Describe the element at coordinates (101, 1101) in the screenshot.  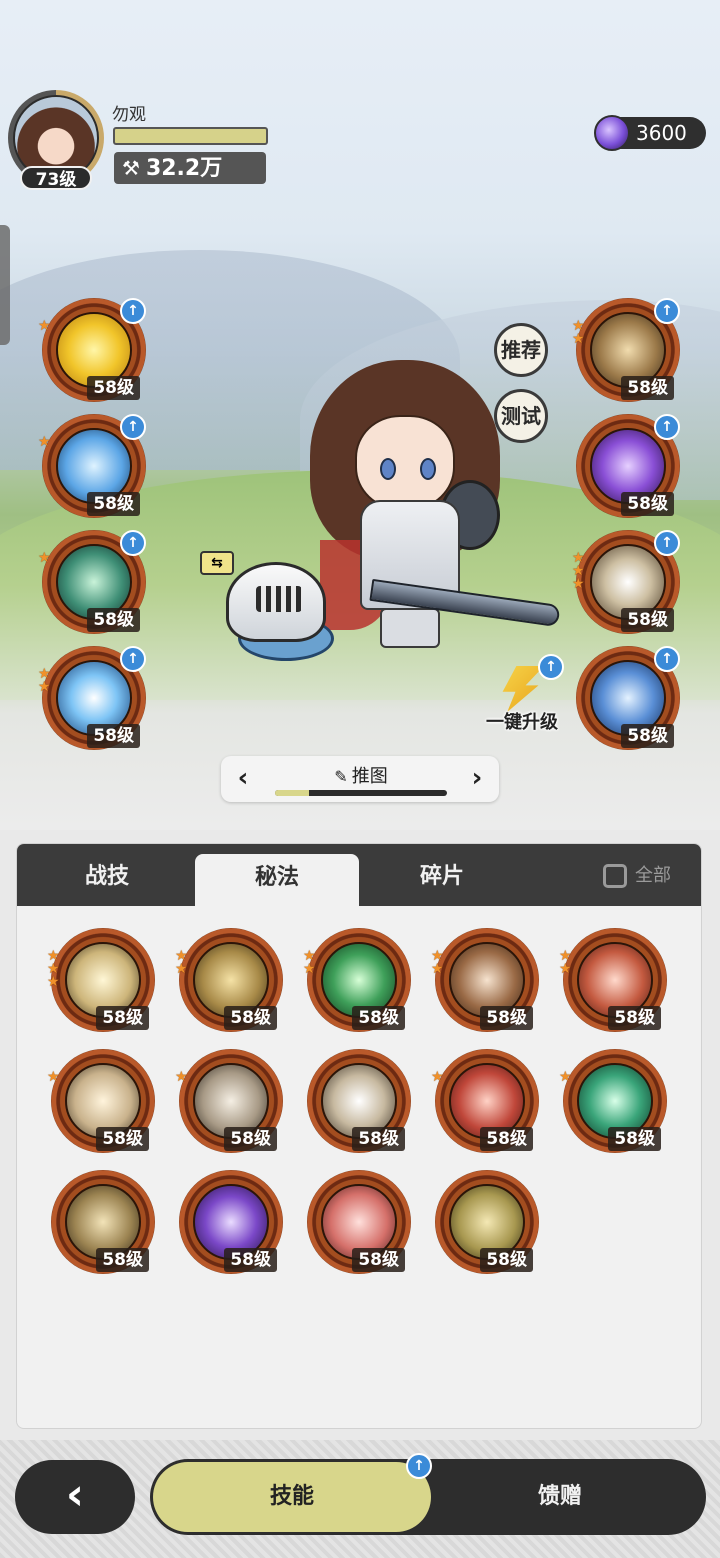
I see `secret-skill-6: ★ 58级` at that location.